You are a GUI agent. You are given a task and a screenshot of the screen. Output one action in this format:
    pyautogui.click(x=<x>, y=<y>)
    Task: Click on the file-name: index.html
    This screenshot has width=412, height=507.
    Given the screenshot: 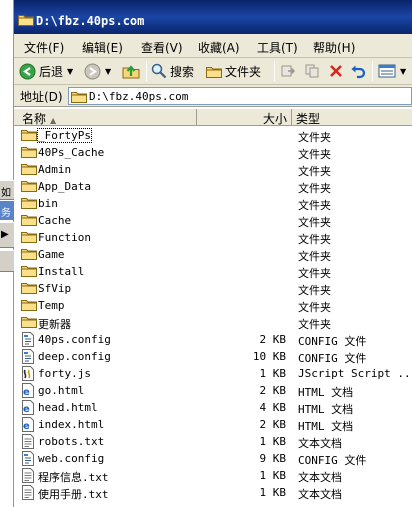 What is the action you would take?
    pyautogui.click(x=71, y=424)
    